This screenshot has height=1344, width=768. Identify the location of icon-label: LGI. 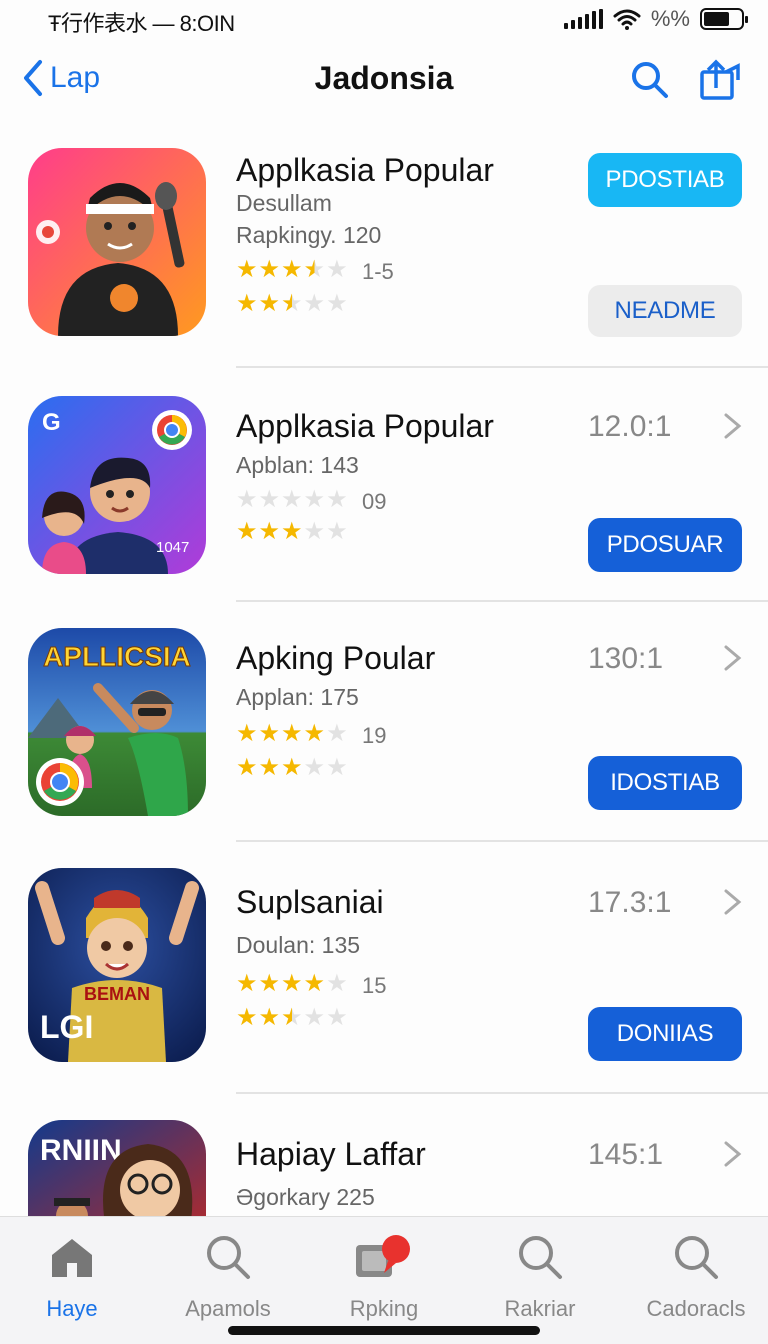
(66, 1027).